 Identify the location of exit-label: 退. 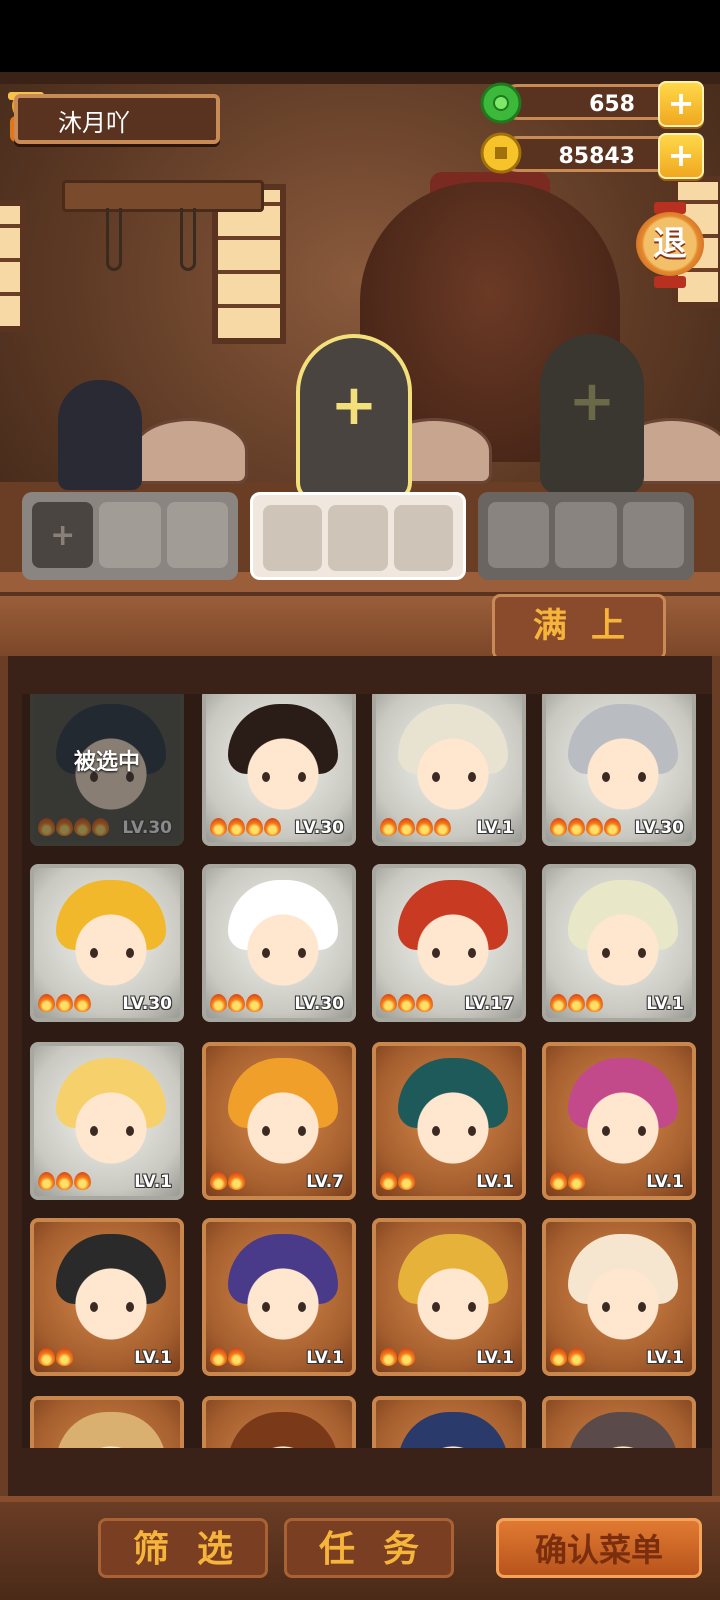
(670, 244).